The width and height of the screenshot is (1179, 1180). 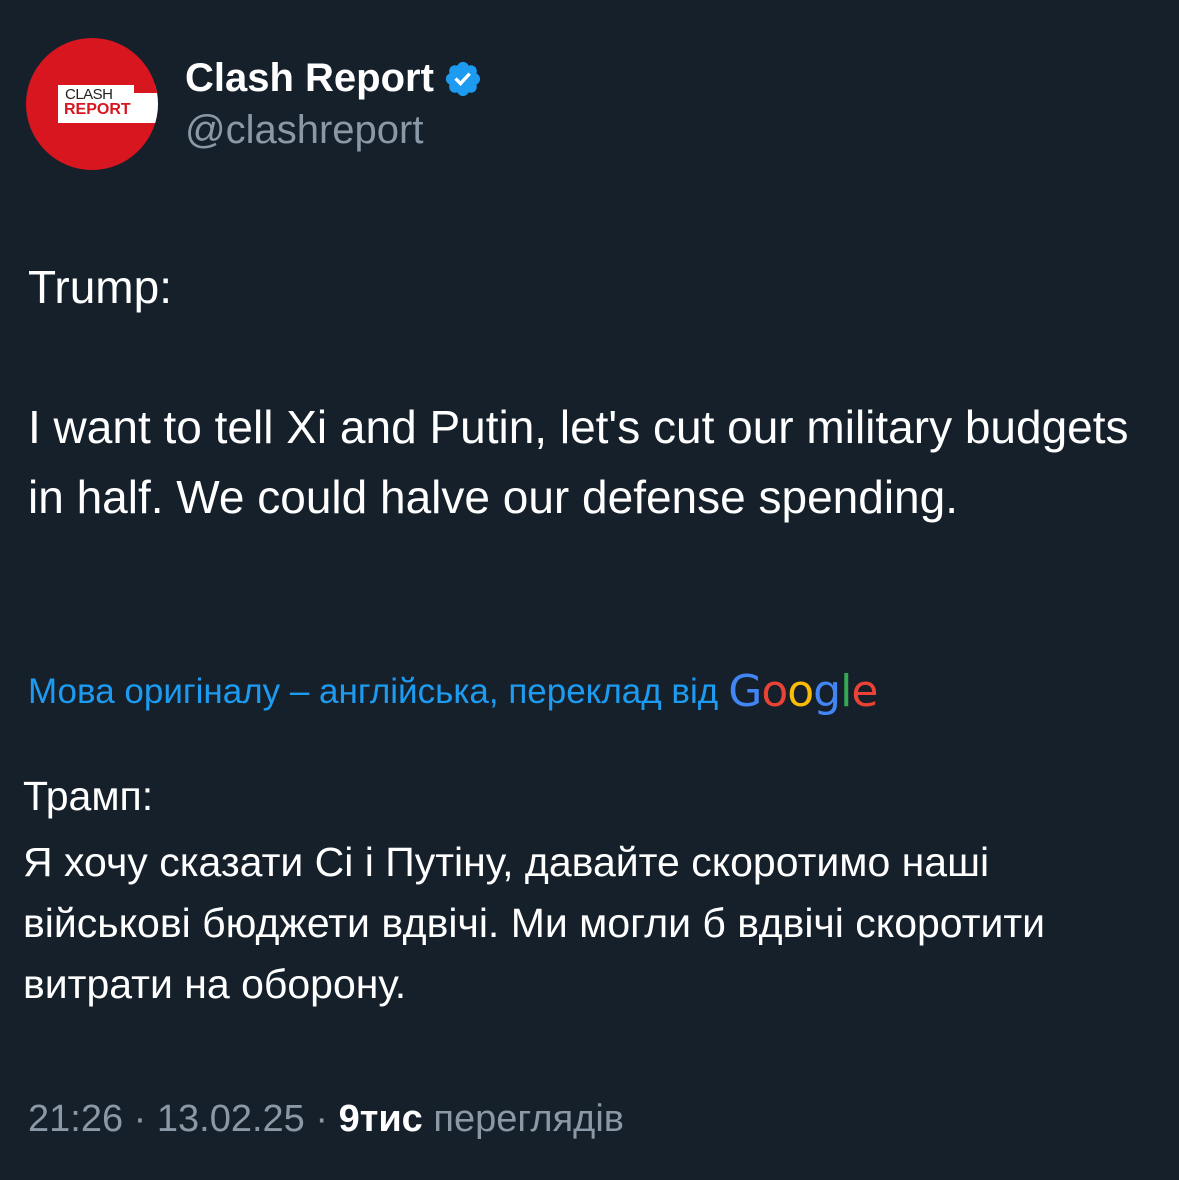 What do you see at coordinates (334, 130) in the screenshot?
I see `account-handle: @clashreport` at bounding box center [334, 130].